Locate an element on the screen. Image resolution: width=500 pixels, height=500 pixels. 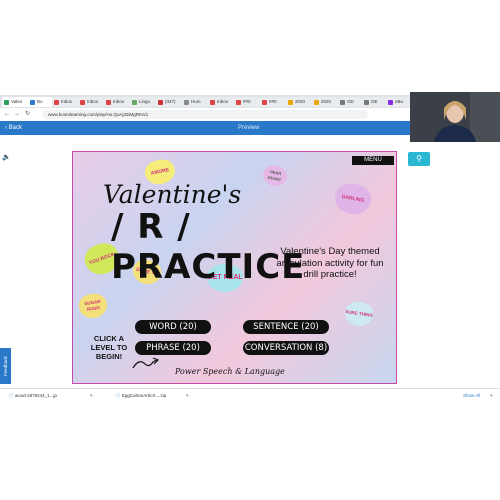
back-label: Back is located at coordinates (15, 128).